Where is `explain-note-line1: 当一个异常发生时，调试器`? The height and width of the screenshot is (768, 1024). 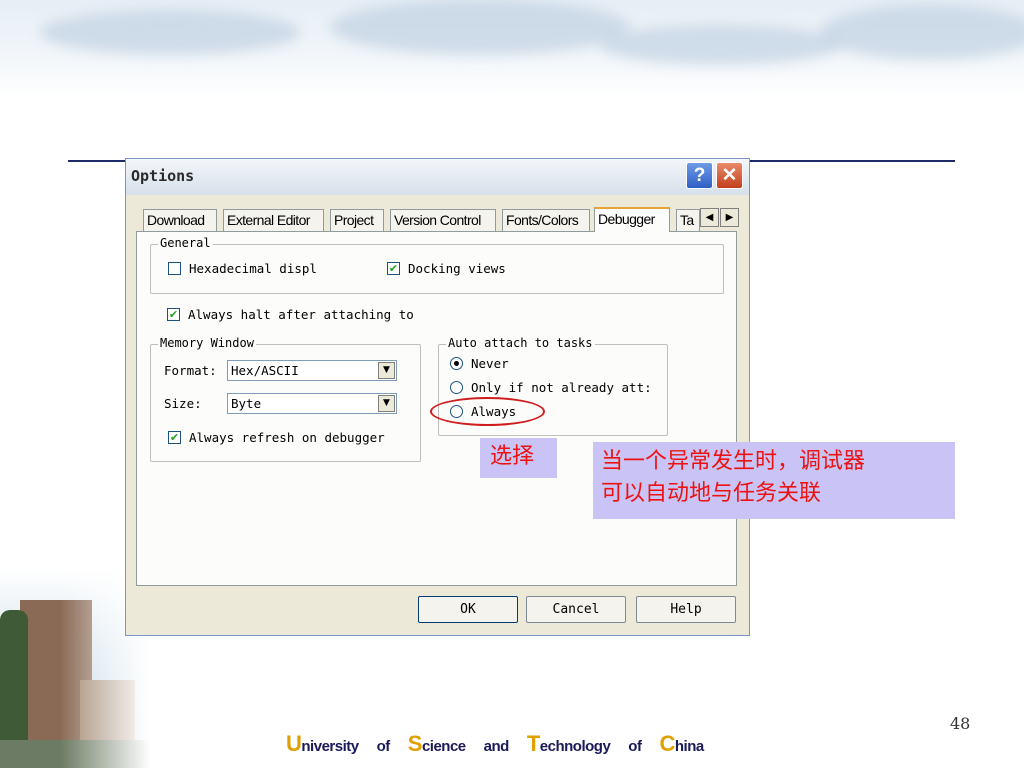
explain-note-line1: 当一个异常发生时，调试器 is located at coordinates (733, 461).